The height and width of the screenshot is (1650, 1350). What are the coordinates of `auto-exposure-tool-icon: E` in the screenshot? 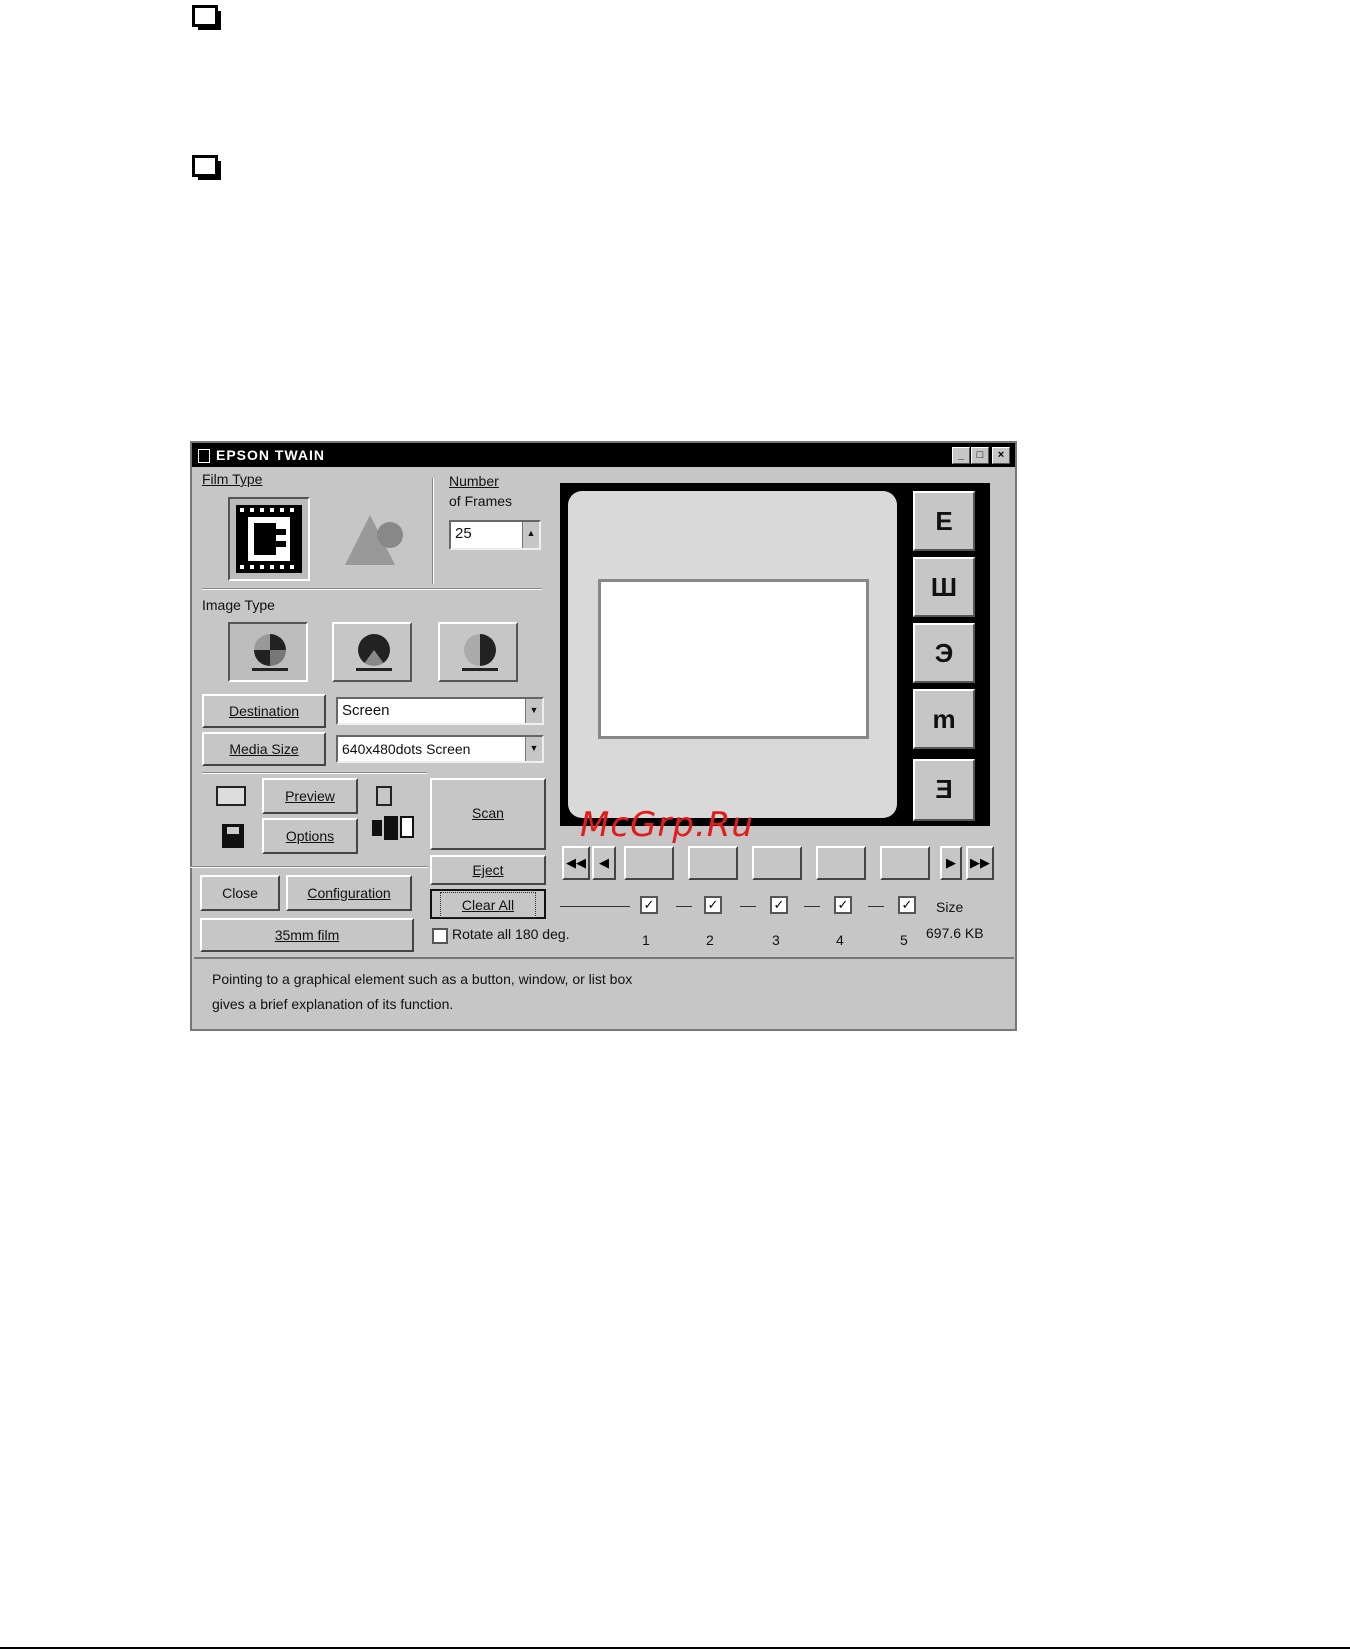 It's located at (944, 521).